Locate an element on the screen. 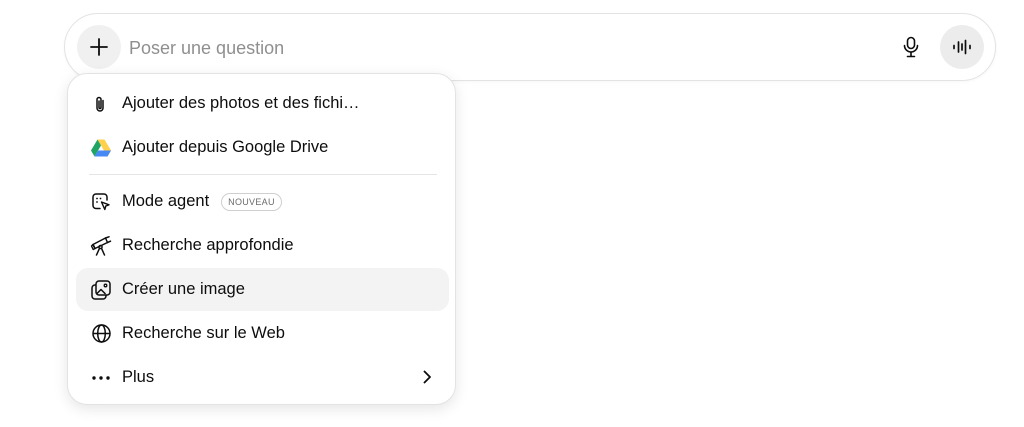 This screenshot has width=1024, height=427. plus-icon is located at coordinates (99, 47).